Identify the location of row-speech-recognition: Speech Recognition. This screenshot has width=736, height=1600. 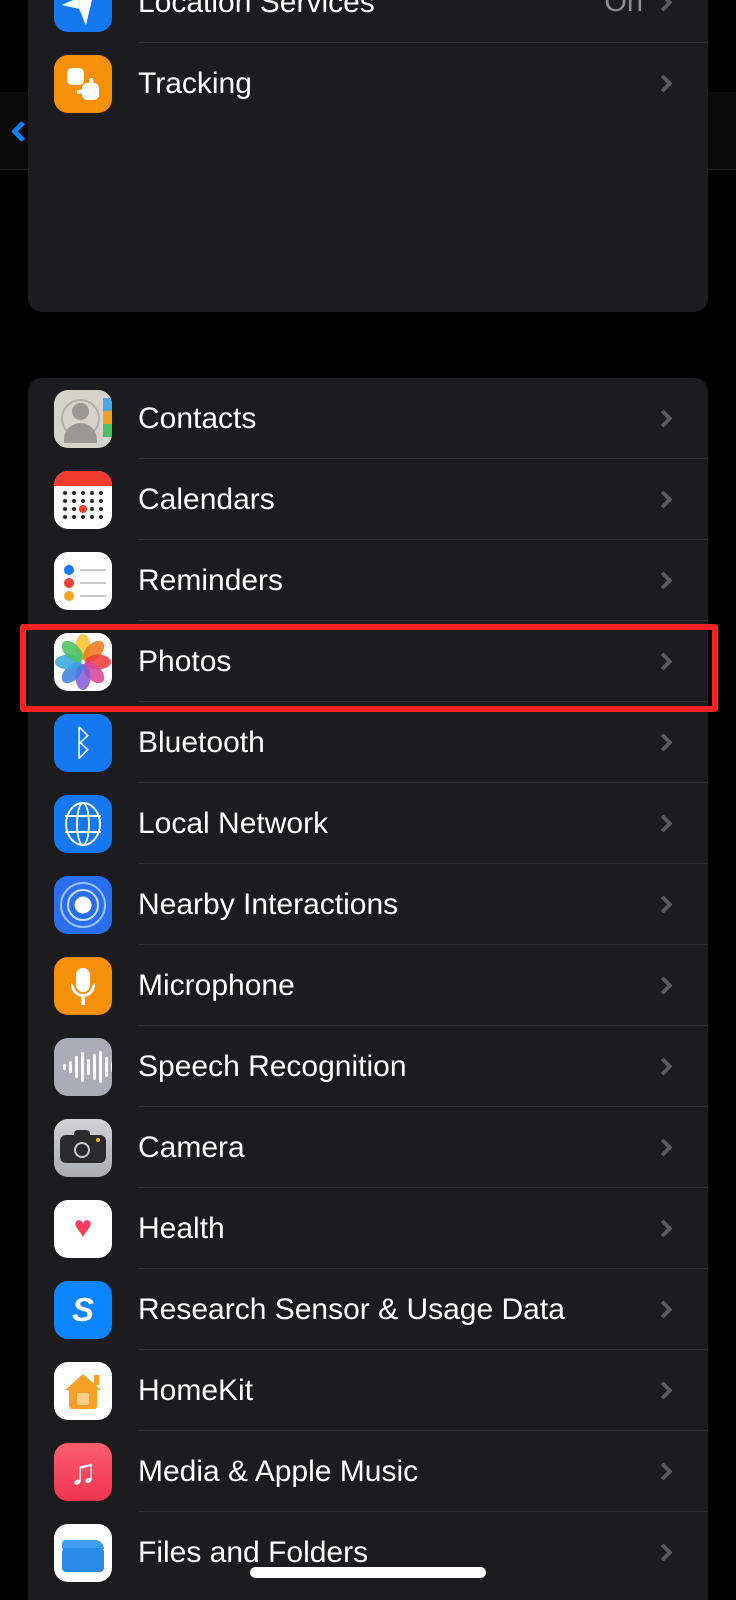
(368, 1066).